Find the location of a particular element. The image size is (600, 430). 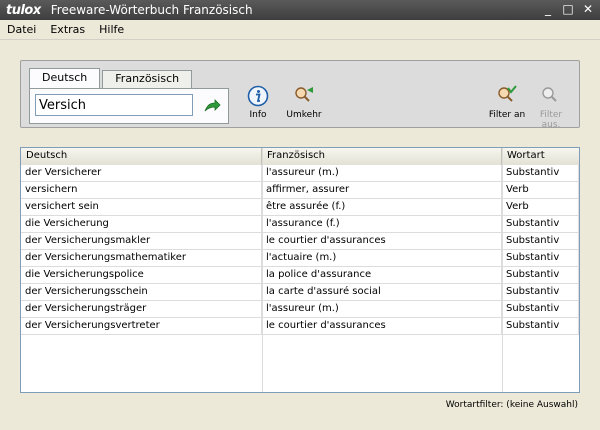

umkehr-button: Umkehr is located at coordinates (304, 102).